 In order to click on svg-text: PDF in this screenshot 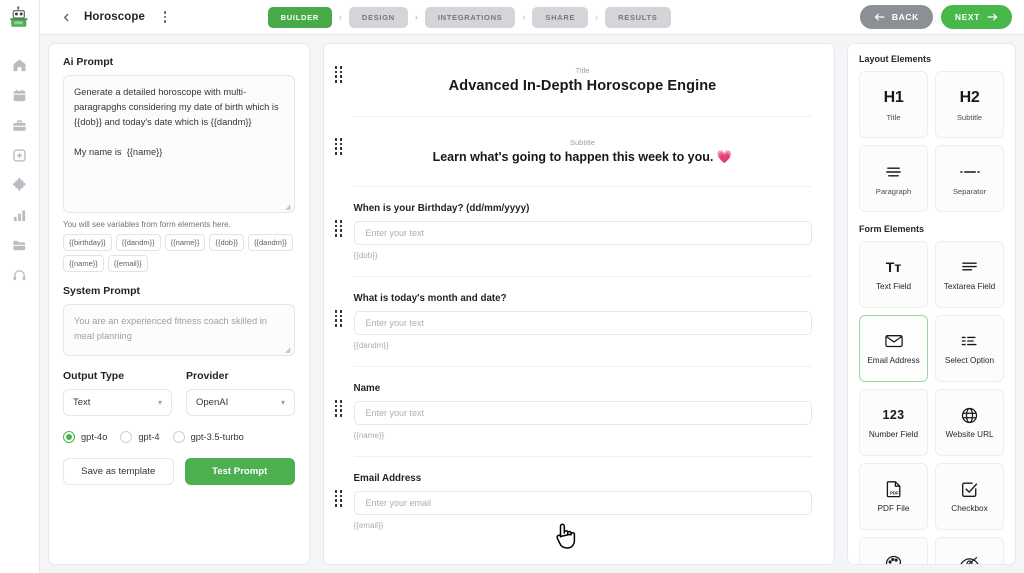, I will do `click(894, 493)`.